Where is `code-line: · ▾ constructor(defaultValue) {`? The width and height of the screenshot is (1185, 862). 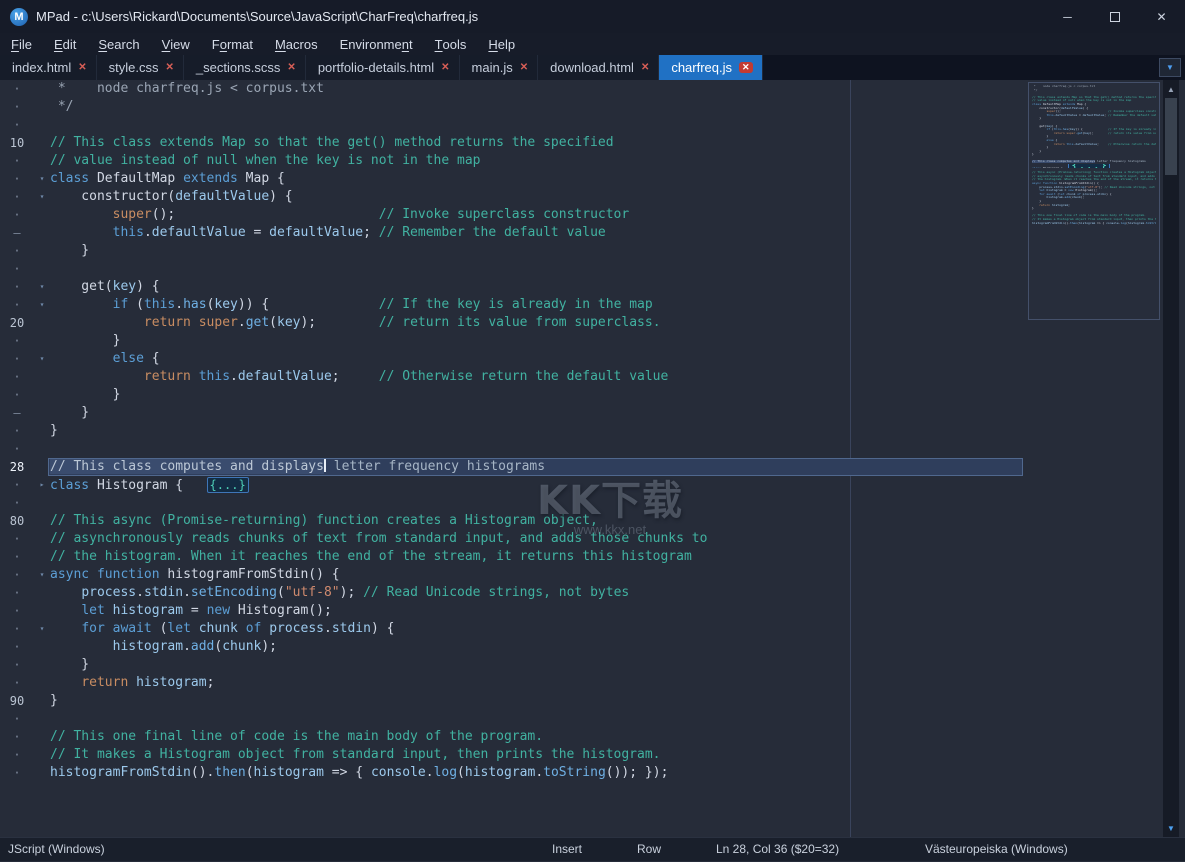 code-line: · ▾ constructor(defaultValue) { is located at coordinates (592, 197).